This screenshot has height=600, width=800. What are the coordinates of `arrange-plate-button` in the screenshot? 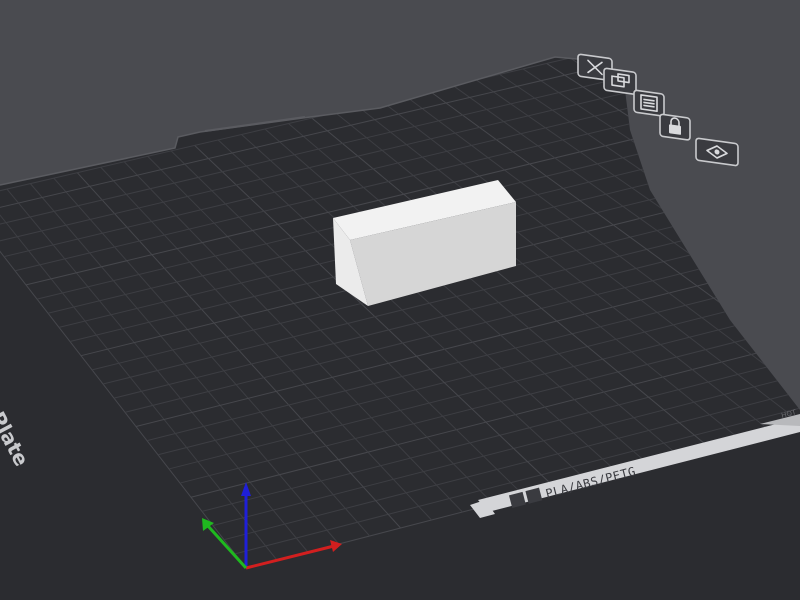 It's located at (620, 81).